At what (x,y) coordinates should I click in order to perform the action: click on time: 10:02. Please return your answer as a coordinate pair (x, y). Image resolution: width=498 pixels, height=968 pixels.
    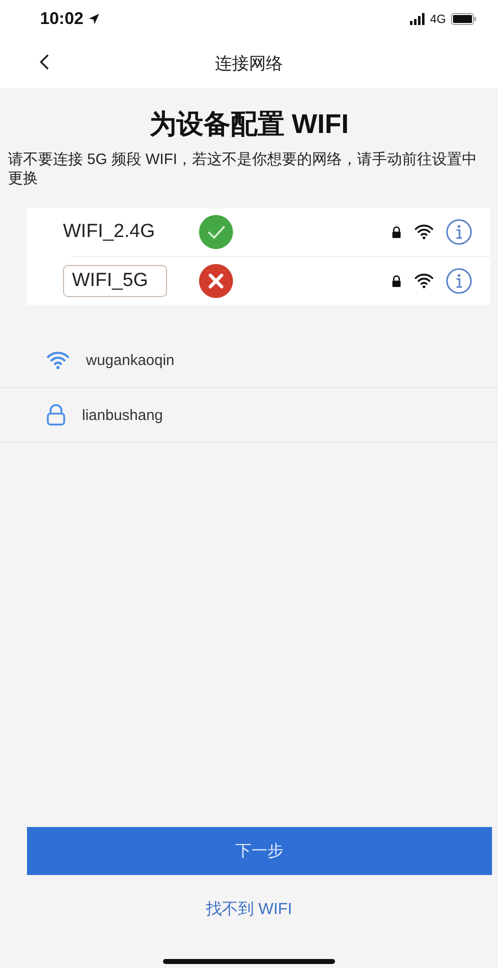
    Looking at the image, I should click on (62, 19).